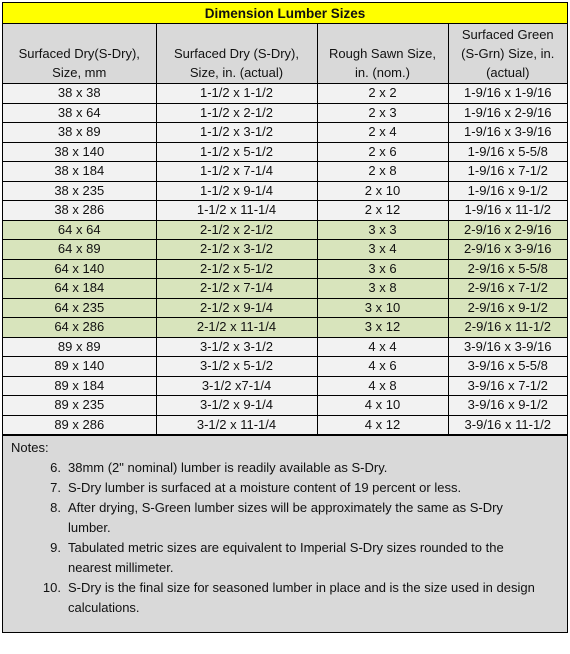 The image size is (570, 654). What do you see at coordinates (507, 405) in the screenshot?
I see `cell-sgrn: 3-9/16 x 9-1/2` at bounding box center [507, 405].